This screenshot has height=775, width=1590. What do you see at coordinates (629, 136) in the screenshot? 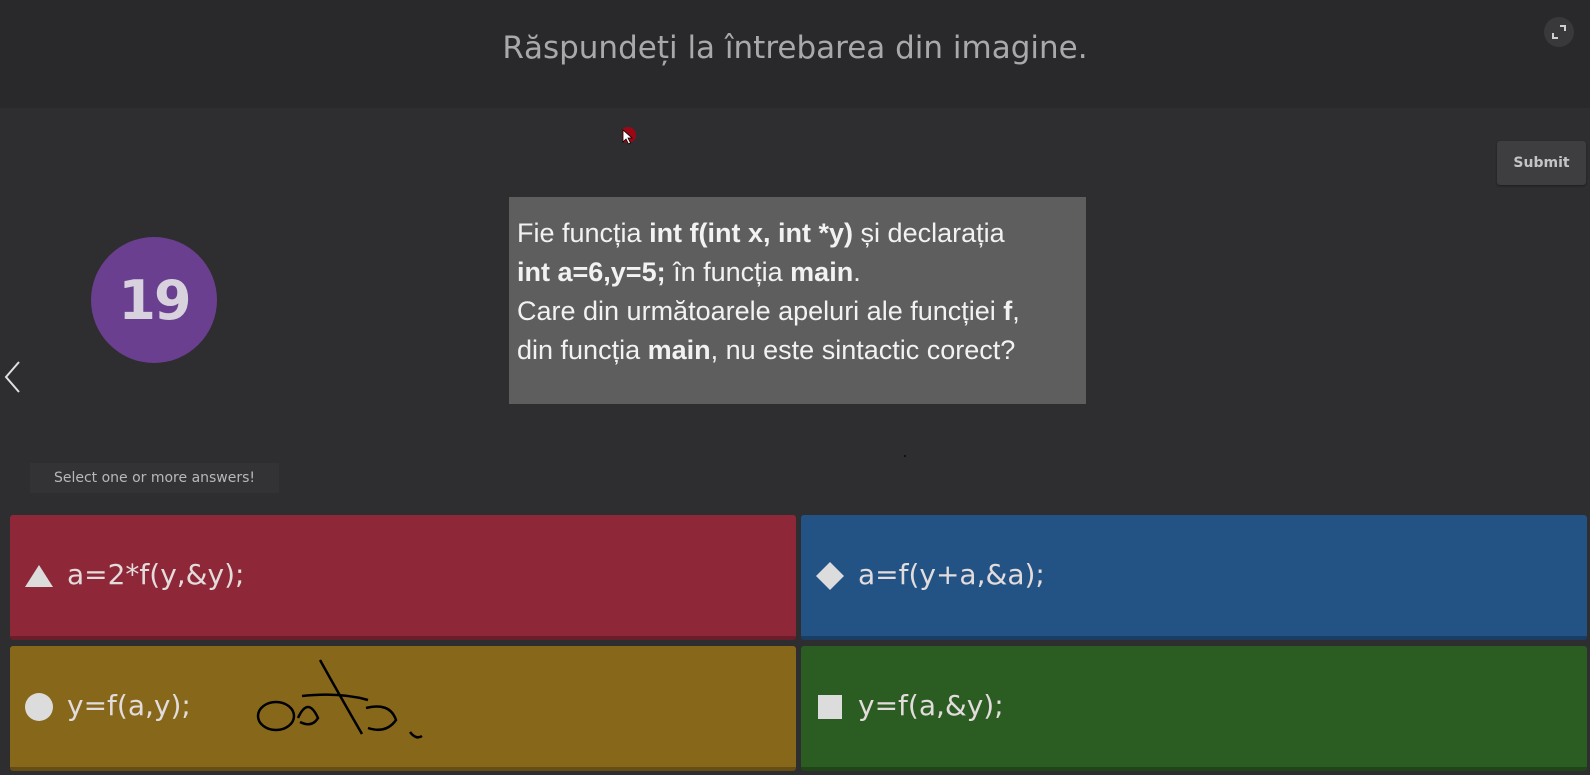
I see `mouse-cursor-icon` at bounding box center [629, 136].